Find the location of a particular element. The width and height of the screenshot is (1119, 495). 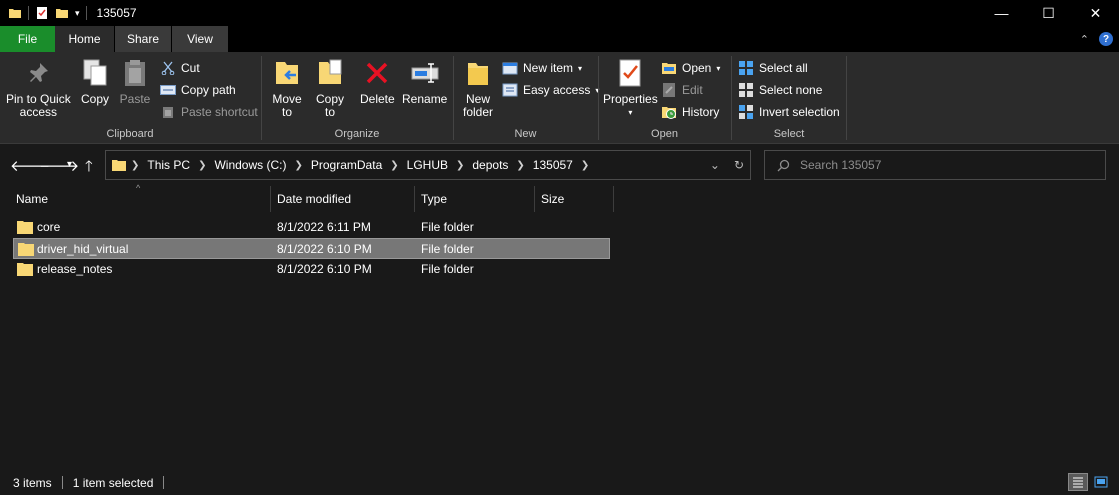

tab-home: Home is located at coordinates (84, 39).